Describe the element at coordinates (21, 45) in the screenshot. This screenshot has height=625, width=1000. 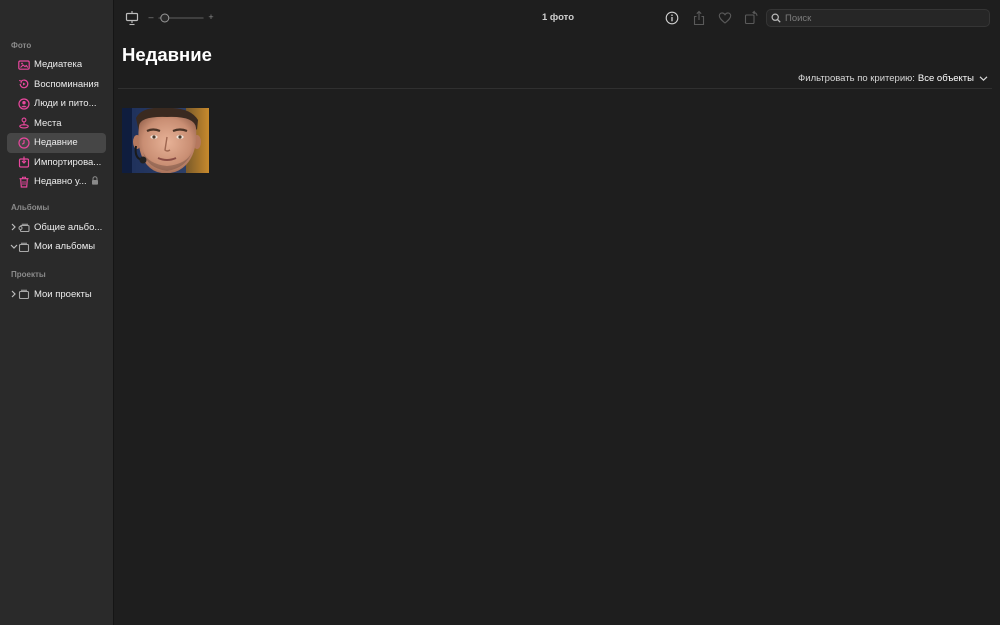
I see `section-title-photos: Фото` at that location.